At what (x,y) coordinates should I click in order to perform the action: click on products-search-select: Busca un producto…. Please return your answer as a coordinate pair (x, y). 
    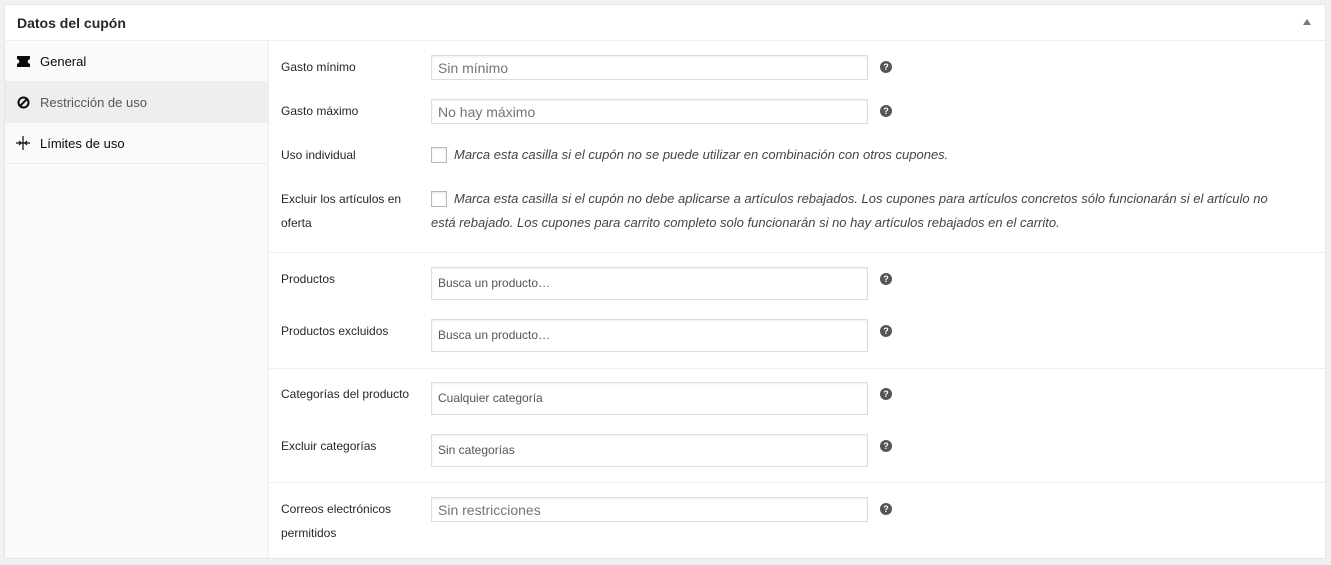
    Looking at the image, I should click on (649, 283).